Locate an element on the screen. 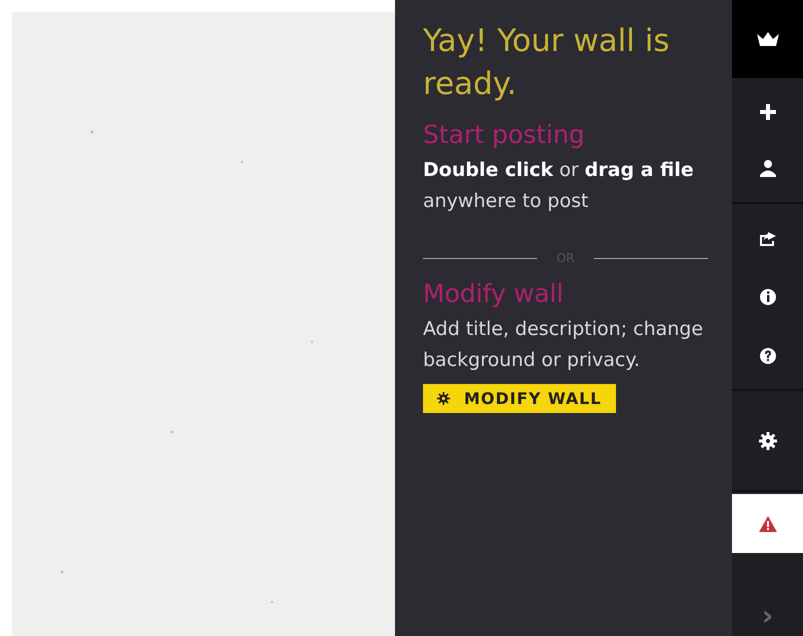 The width and height of the screenshot is (803, 636). info-icon is located at coordinates (768, 296).